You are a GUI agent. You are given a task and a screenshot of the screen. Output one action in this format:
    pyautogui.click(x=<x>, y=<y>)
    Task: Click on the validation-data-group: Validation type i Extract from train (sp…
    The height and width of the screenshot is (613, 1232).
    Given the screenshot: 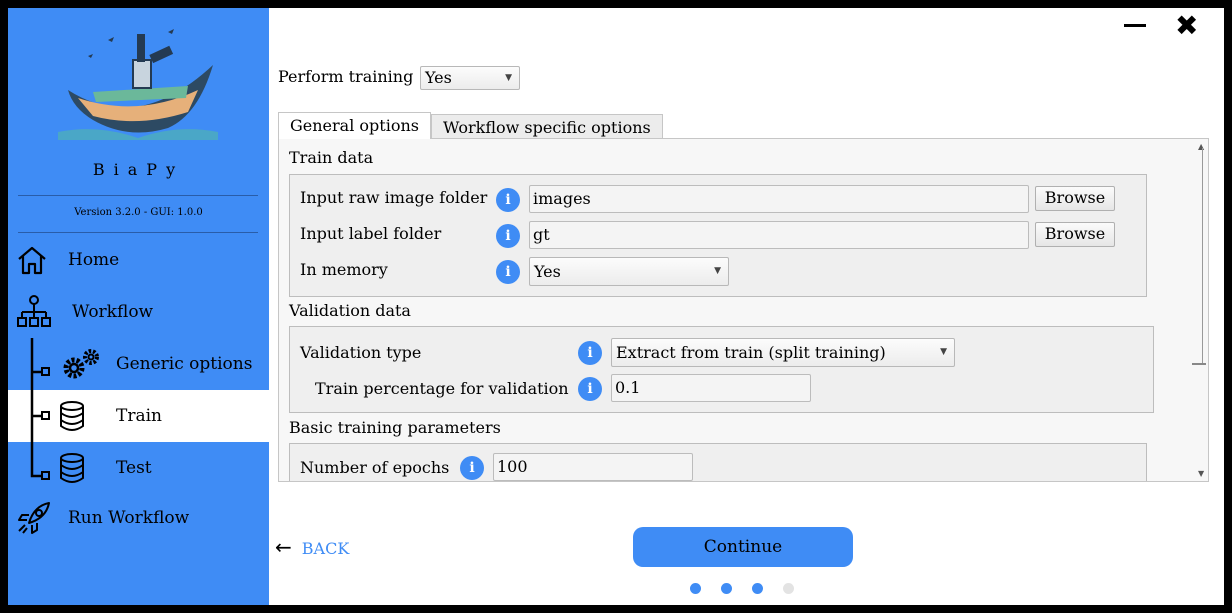 What is the action you would take?
    pyautogui.click(x=721, y=369)
    